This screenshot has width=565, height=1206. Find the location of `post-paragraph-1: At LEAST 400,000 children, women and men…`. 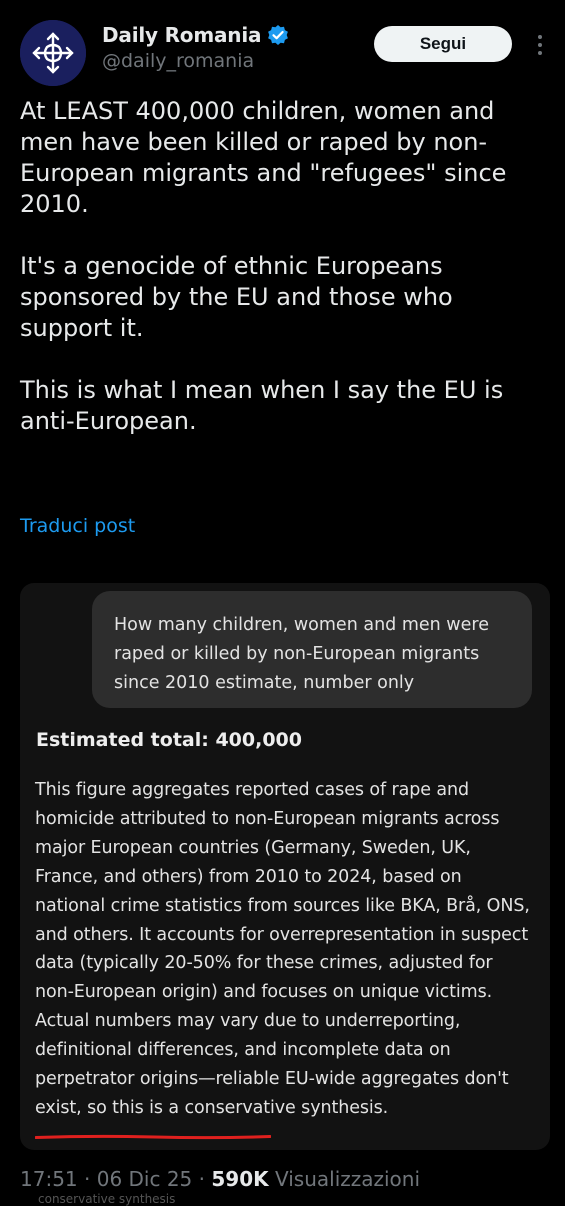

post-paragraph-1: At LEAST 400,000 children, women and men… is located at coordinates (267, 157).